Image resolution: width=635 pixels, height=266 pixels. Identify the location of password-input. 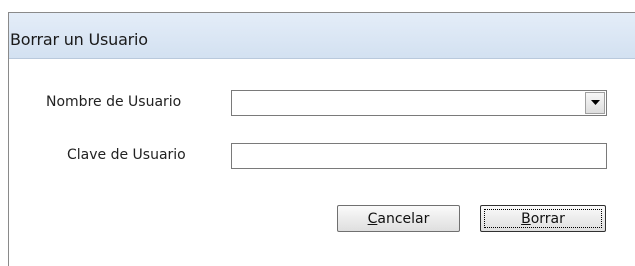
(419, 156).